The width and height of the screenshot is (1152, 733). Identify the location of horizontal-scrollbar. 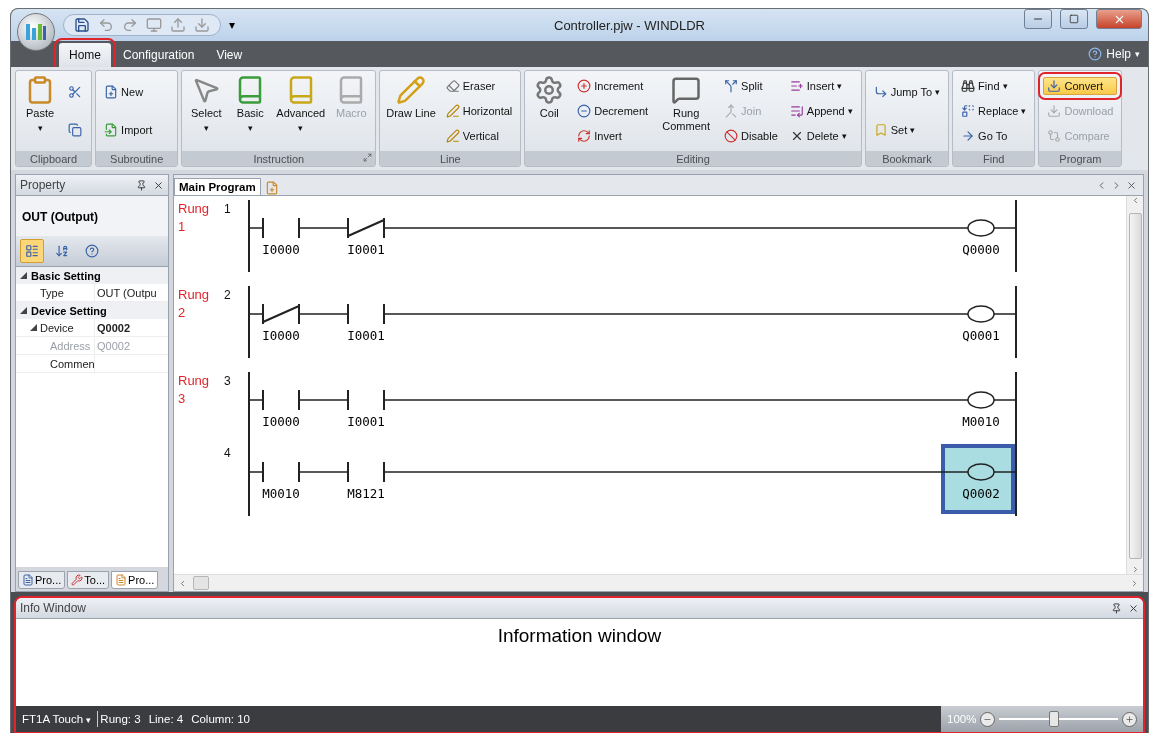
(658, 582).